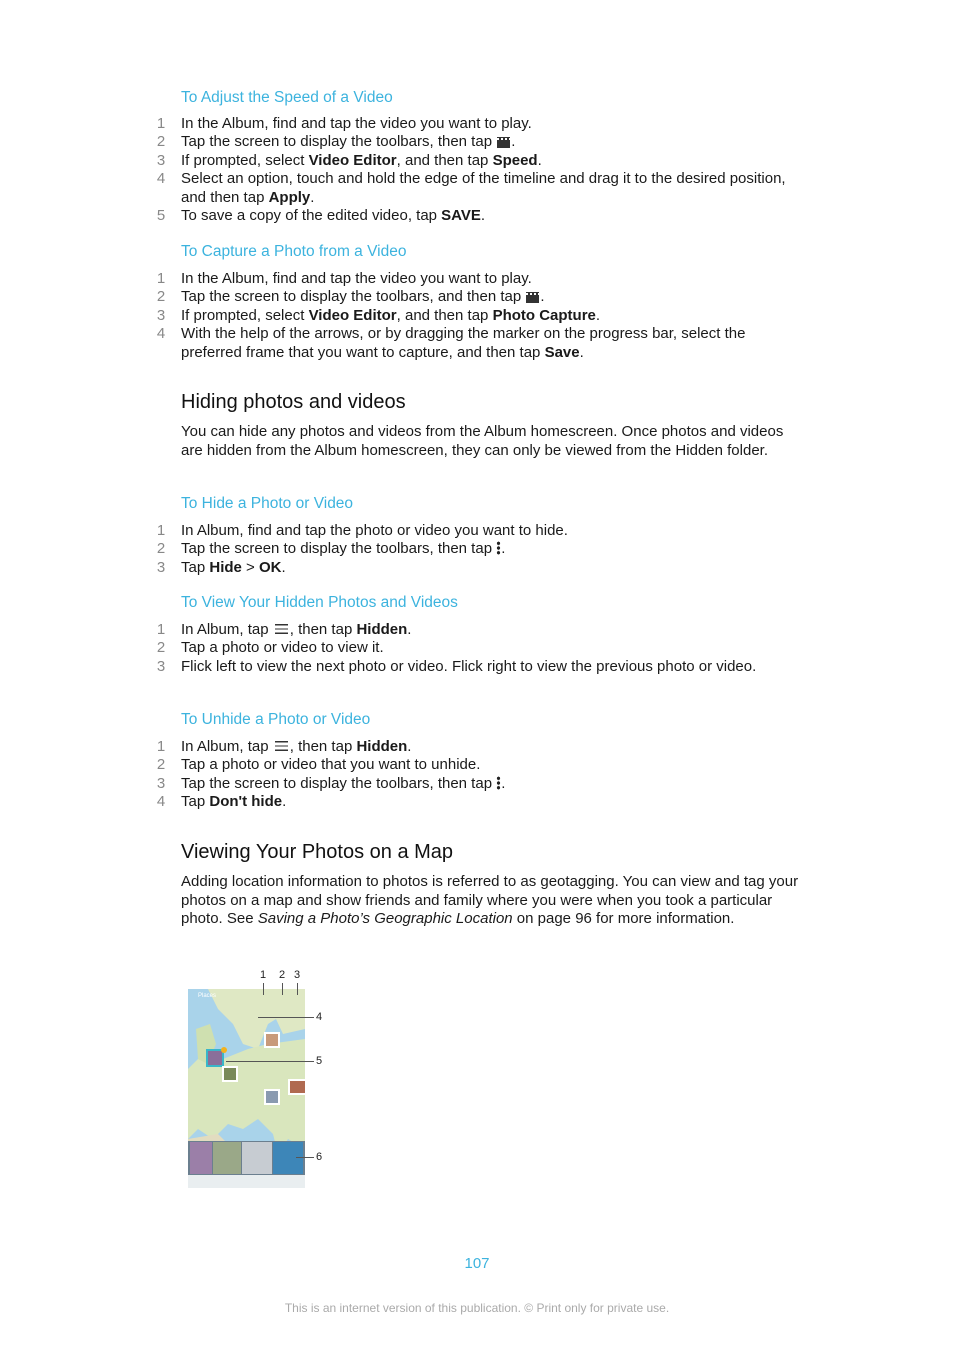 Image resolution: width=954 pixels, height=1350 pixels. What do you see at coordinates (319, 1017) in the screenshot?
I see `callout-4: 4` at bounding box center [319, 1017].